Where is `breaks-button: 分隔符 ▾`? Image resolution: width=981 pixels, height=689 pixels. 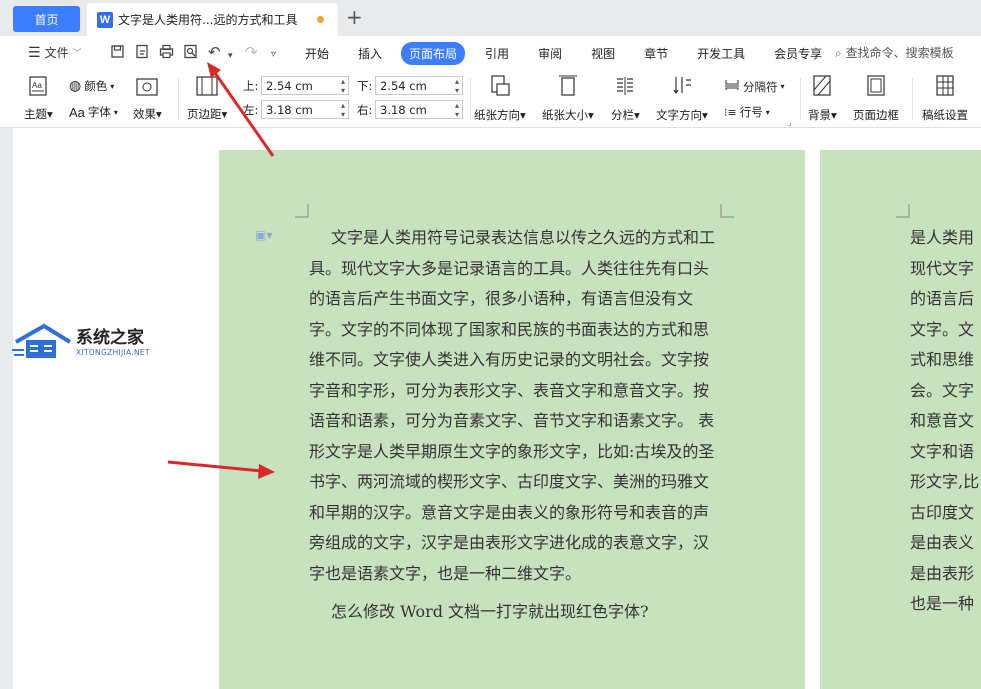
breaks-button: 分隔符 ▾ is located at coordinates (754, 86).